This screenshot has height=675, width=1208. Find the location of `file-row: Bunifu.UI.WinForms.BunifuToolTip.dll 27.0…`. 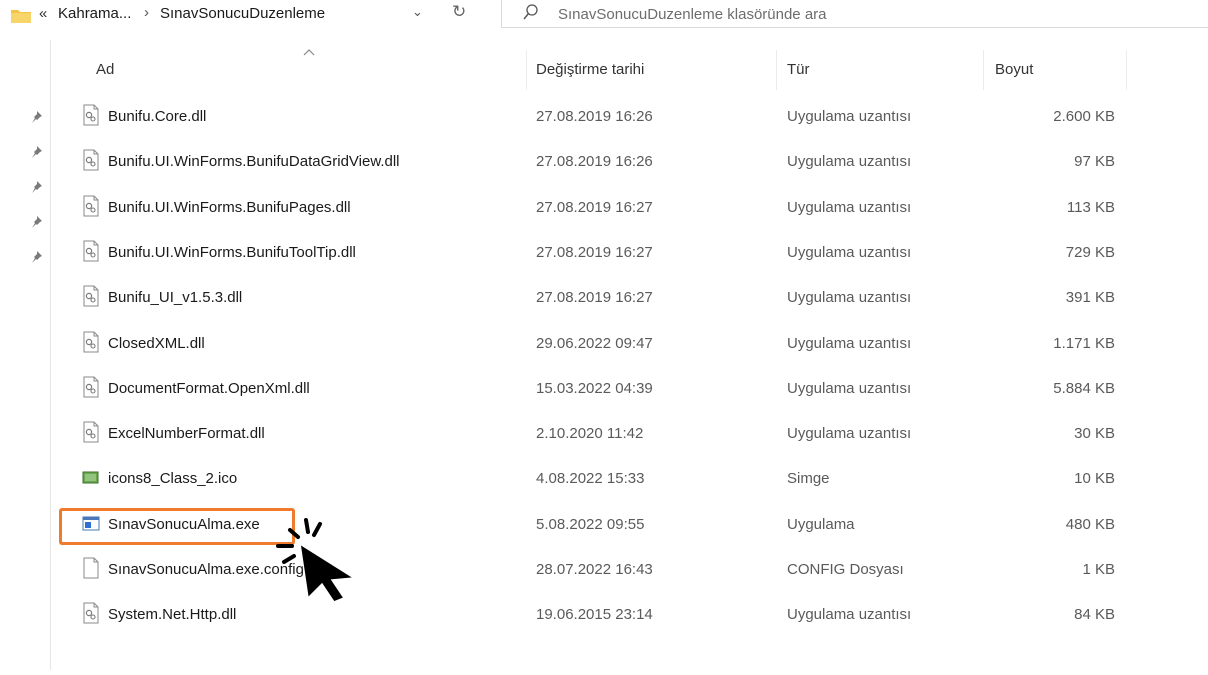

file-row: Bunifu.UI.WinForms.BunifuToolTip.dll 27.0… is located at coordinates (604, 264).